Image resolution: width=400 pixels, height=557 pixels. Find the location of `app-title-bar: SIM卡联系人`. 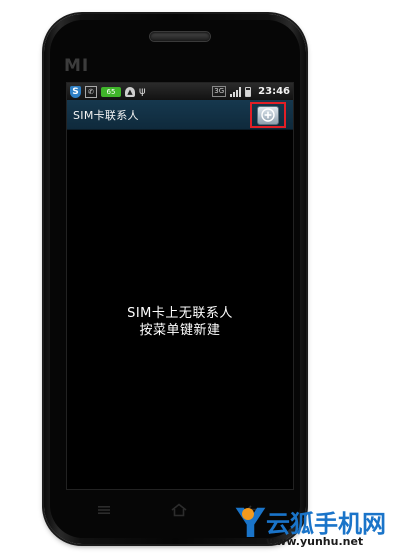

app-title-bar: SIM卡联系人 is located at coordinates (180, 115).